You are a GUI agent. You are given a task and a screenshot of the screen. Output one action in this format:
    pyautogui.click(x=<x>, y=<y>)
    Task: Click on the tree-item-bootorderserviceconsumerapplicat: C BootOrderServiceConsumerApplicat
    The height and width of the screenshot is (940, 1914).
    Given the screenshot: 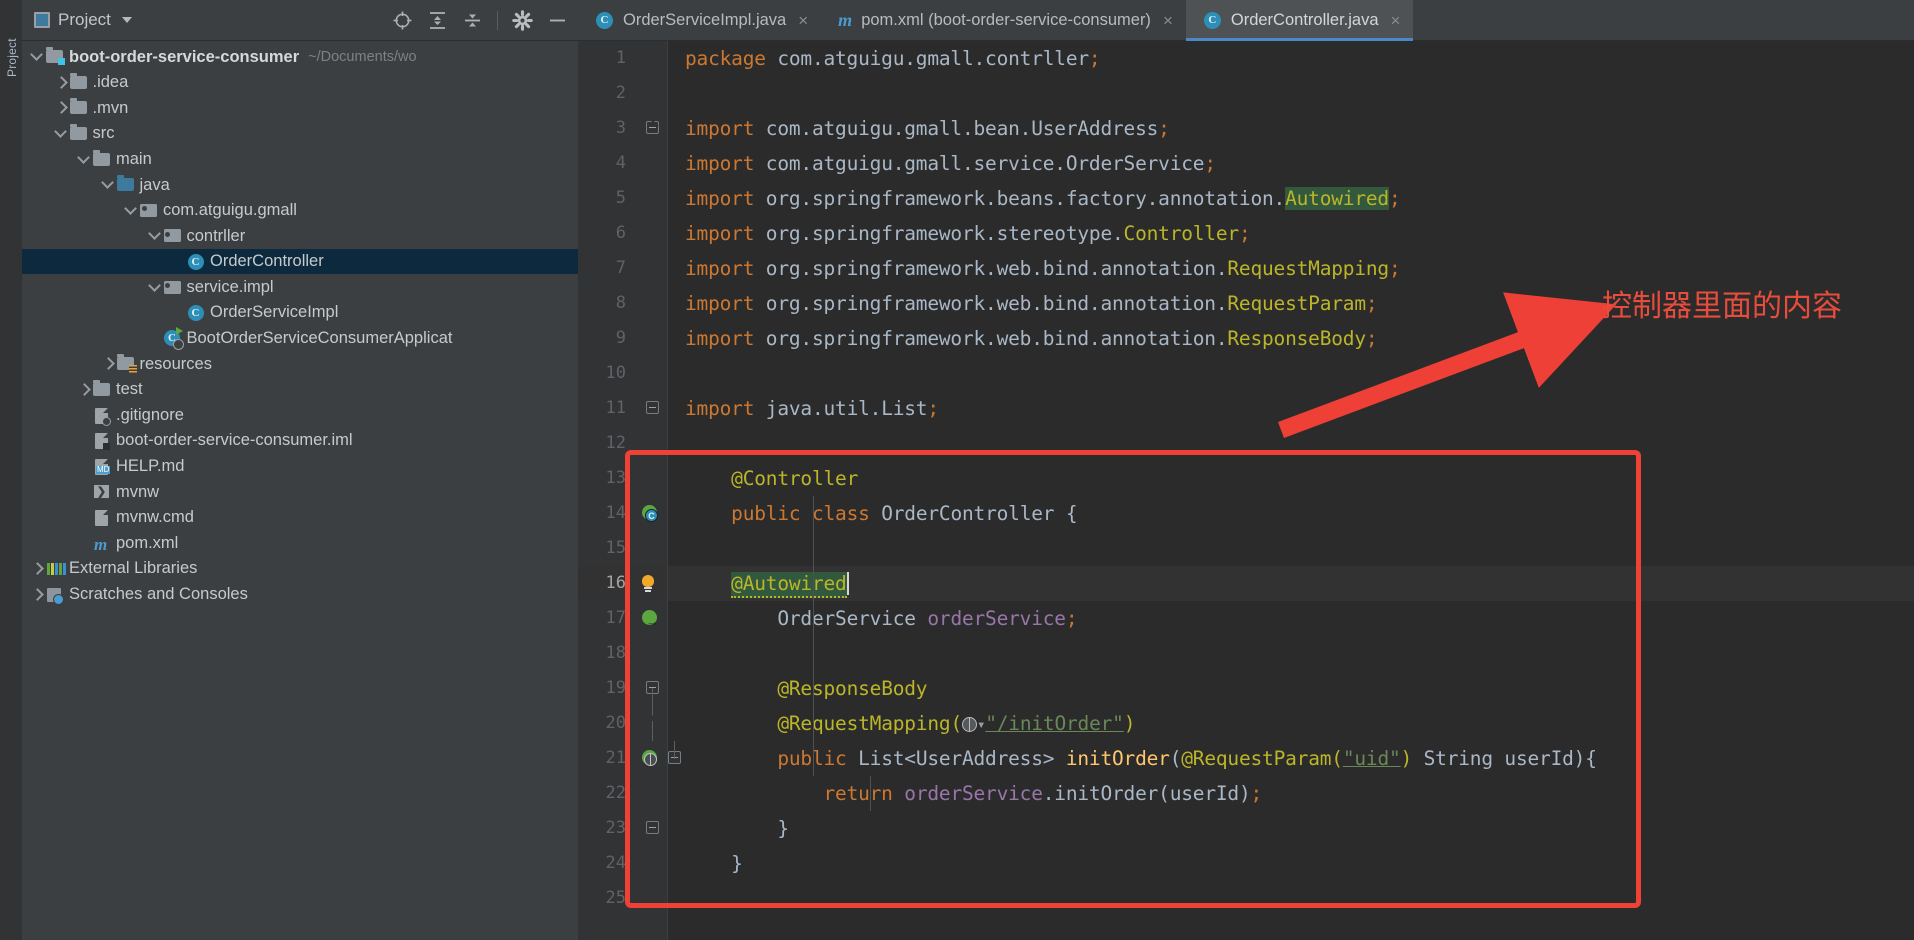 What is the action you would take?
    pyautogui.click(x=300, y=339)
    